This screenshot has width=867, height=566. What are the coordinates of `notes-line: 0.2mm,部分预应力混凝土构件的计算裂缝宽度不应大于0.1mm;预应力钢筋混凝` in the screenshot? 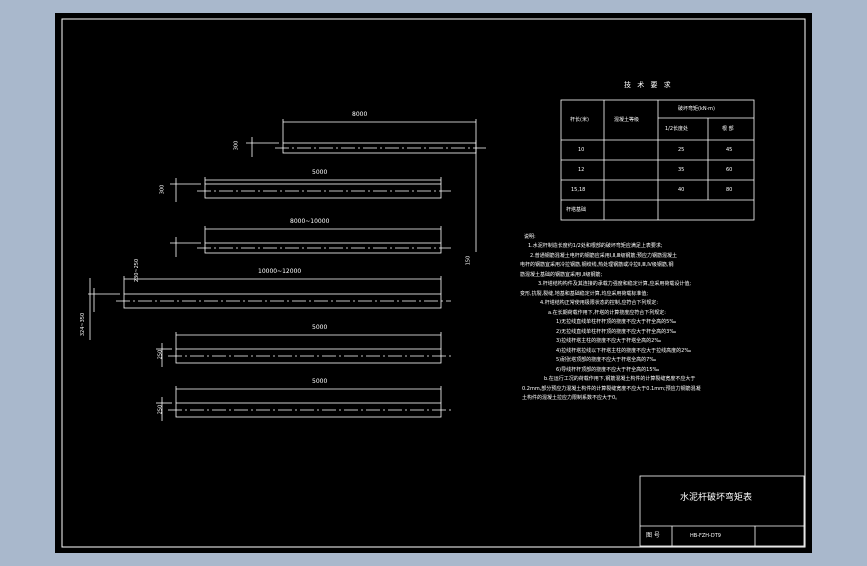 It's located at (611, 388).